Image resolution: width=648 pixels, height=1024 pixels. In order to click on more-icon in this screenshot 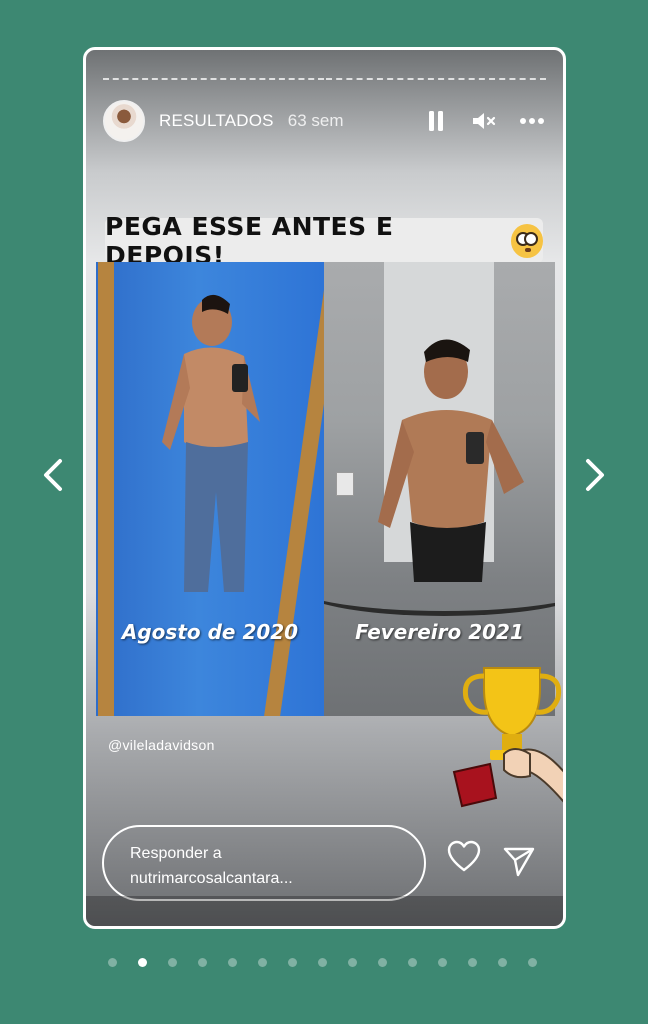, I will do `click(532, 121)`.